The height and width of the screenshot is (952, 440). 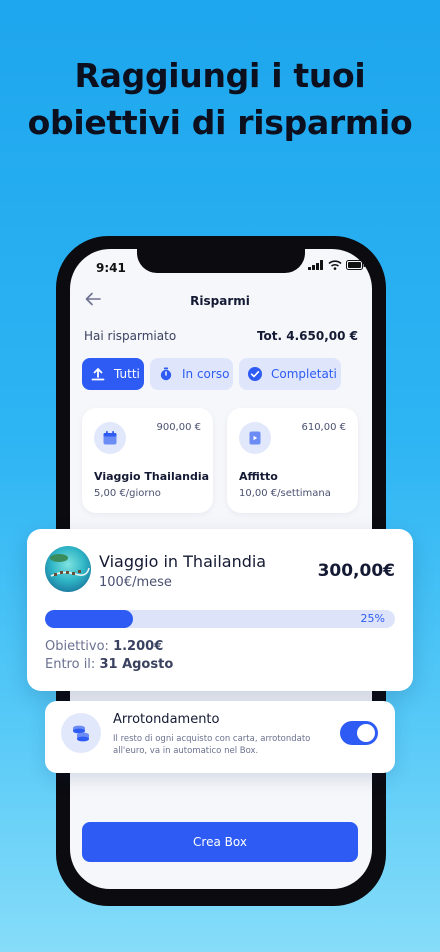 I want to click on goal-deadline: Entro il: 31 Agosto, so click(x=109, y=664).